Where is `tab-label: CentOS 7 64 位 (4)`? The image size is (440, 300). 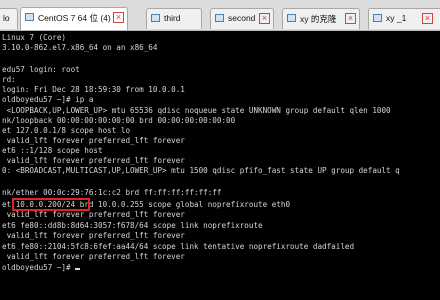 tab-label: CentOS 7 64 位 (4) is located at coordinates (74, 18).